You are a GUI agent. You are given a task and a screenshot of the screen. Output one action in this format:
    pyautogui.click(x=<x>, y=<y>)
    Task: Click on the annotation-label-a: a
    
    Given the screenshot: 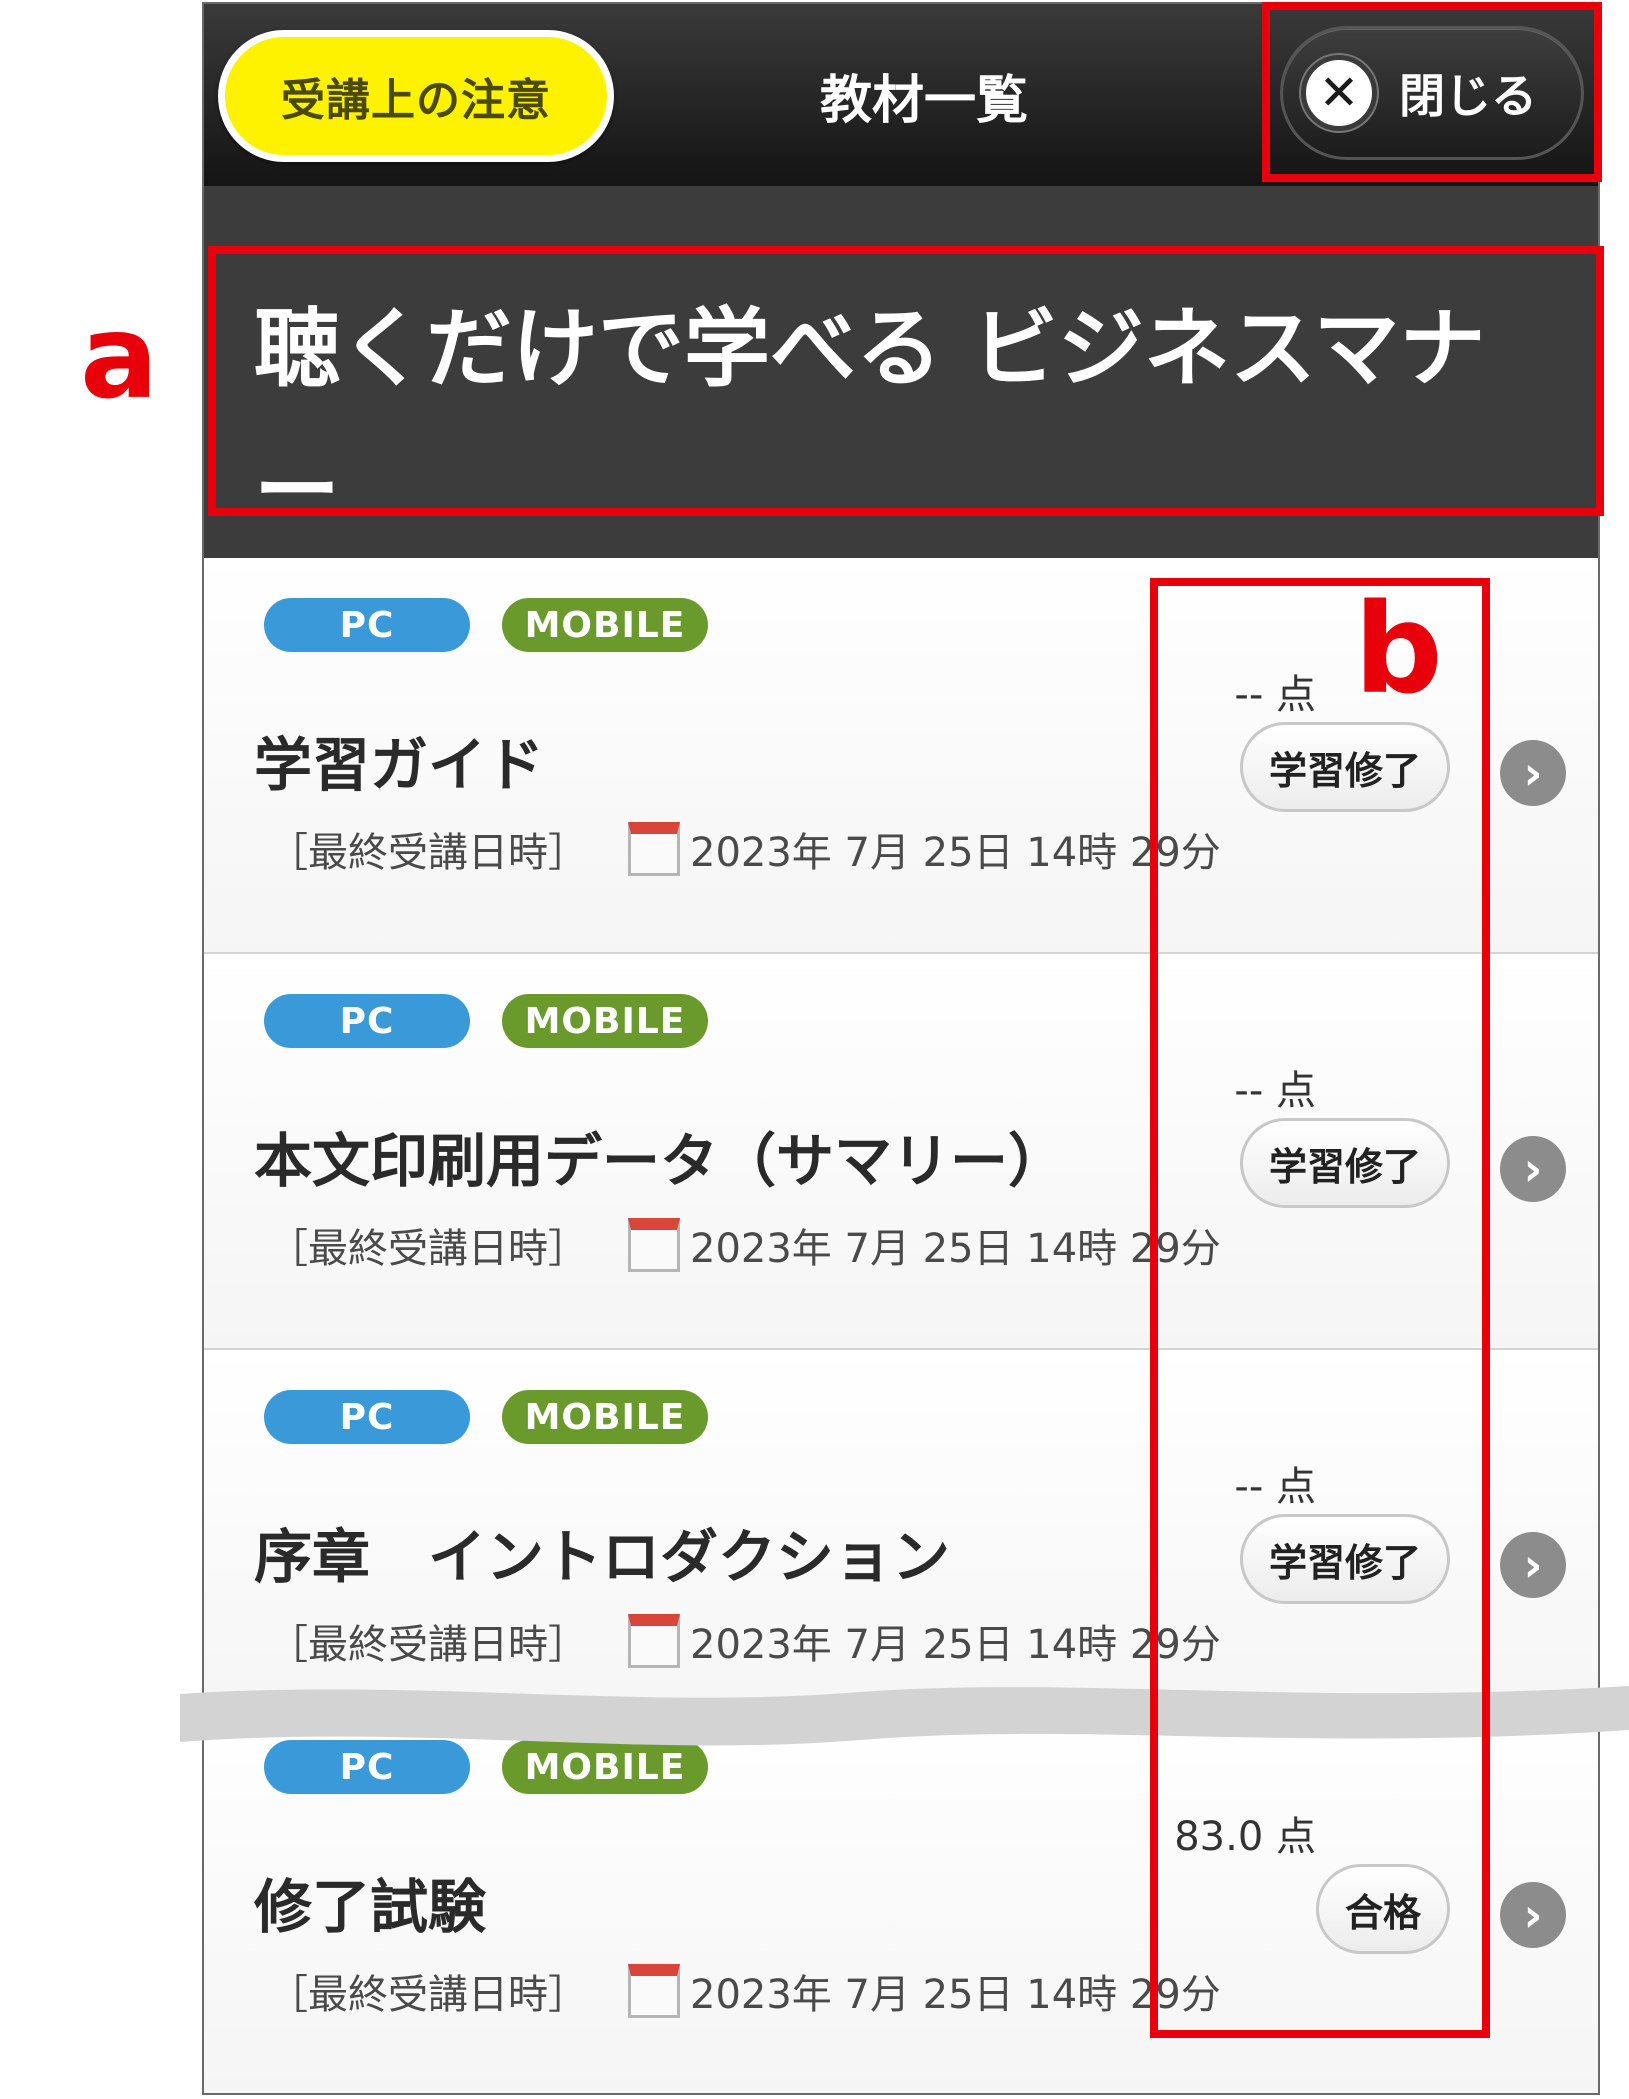 What is the action you would take?
    pyautogui.click(x=119, y=357)
    